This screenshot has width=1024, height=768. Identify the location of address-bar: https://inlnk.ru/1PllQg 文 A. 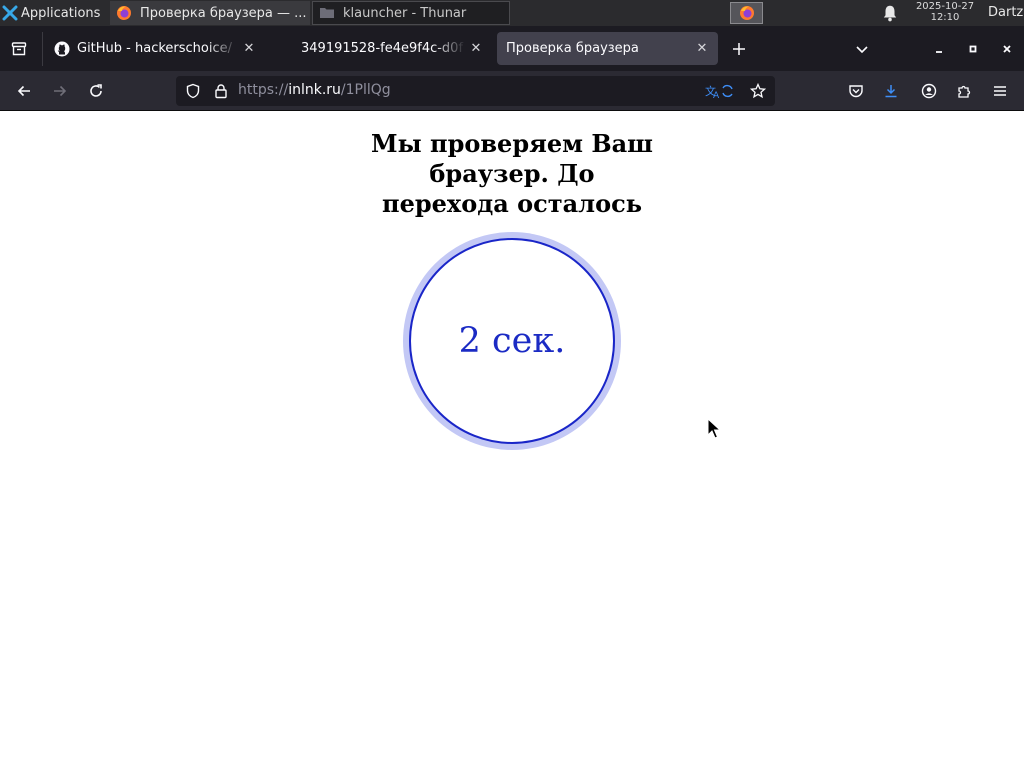
(475, 91).